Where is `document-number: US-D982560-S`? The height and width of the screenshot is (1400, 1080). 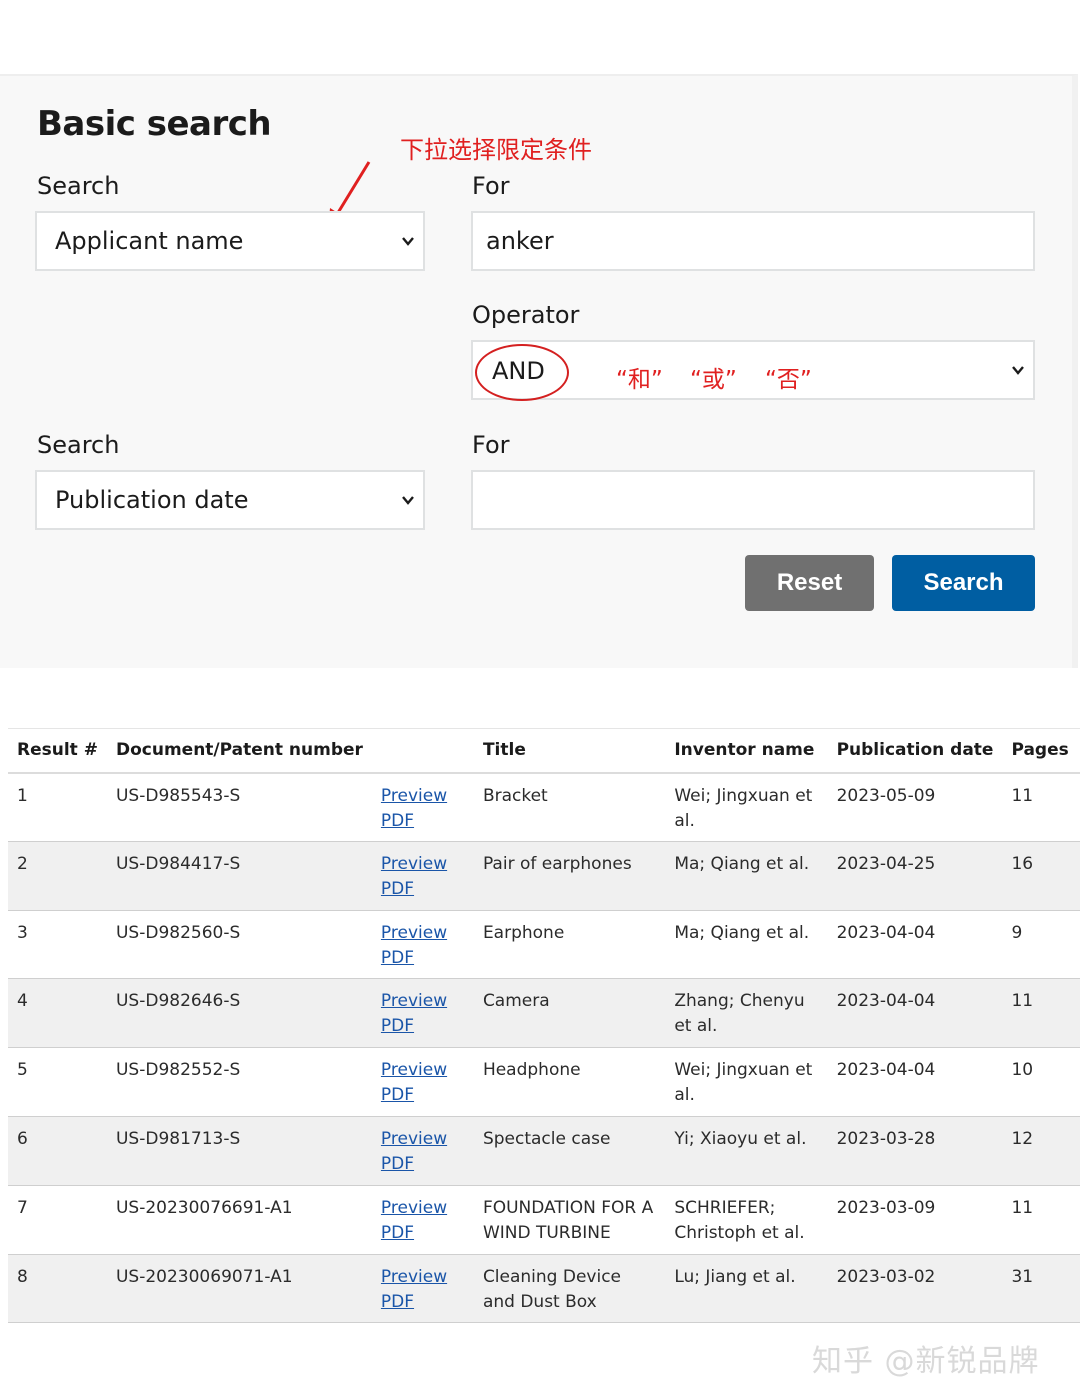
document-number: US-D982560-S is located at coordinates (239, 945).